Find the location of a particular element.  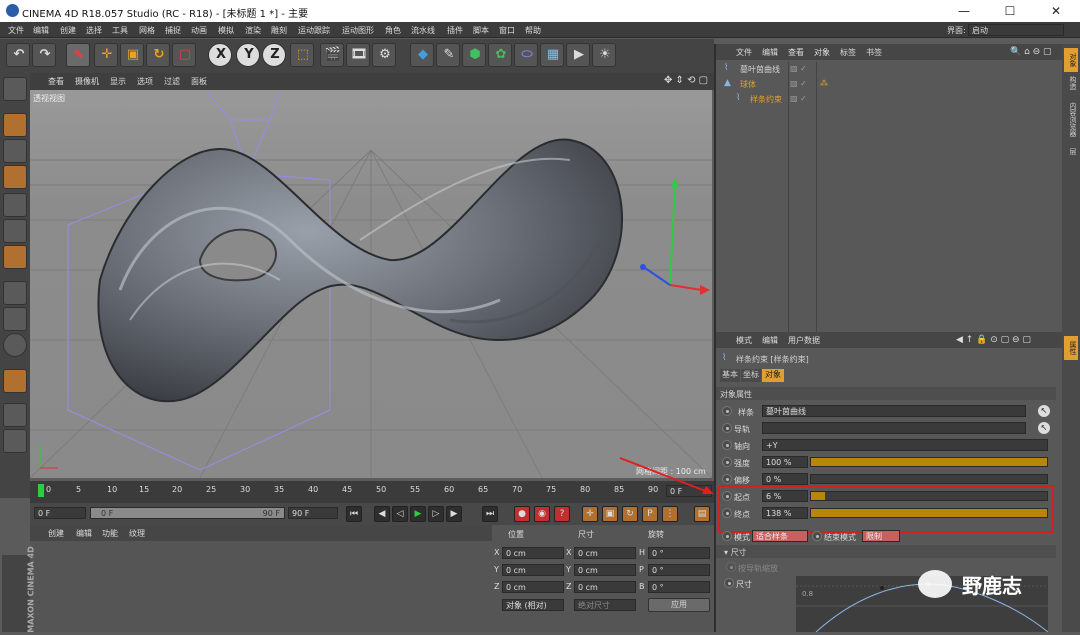

menu-render: 渲染 is located at coordinates (253, 30).